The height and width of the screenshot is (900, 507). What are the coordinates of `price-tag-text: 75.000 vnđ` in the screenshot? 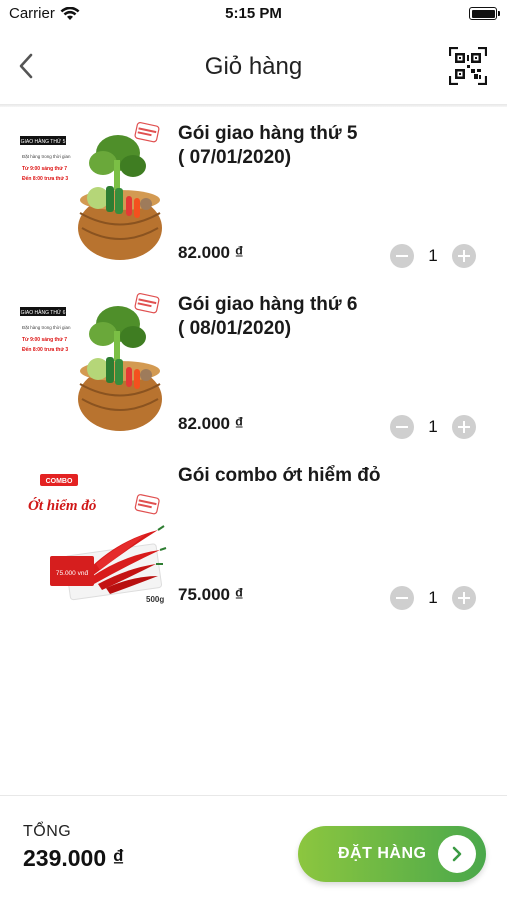 It's located at (72, 573).